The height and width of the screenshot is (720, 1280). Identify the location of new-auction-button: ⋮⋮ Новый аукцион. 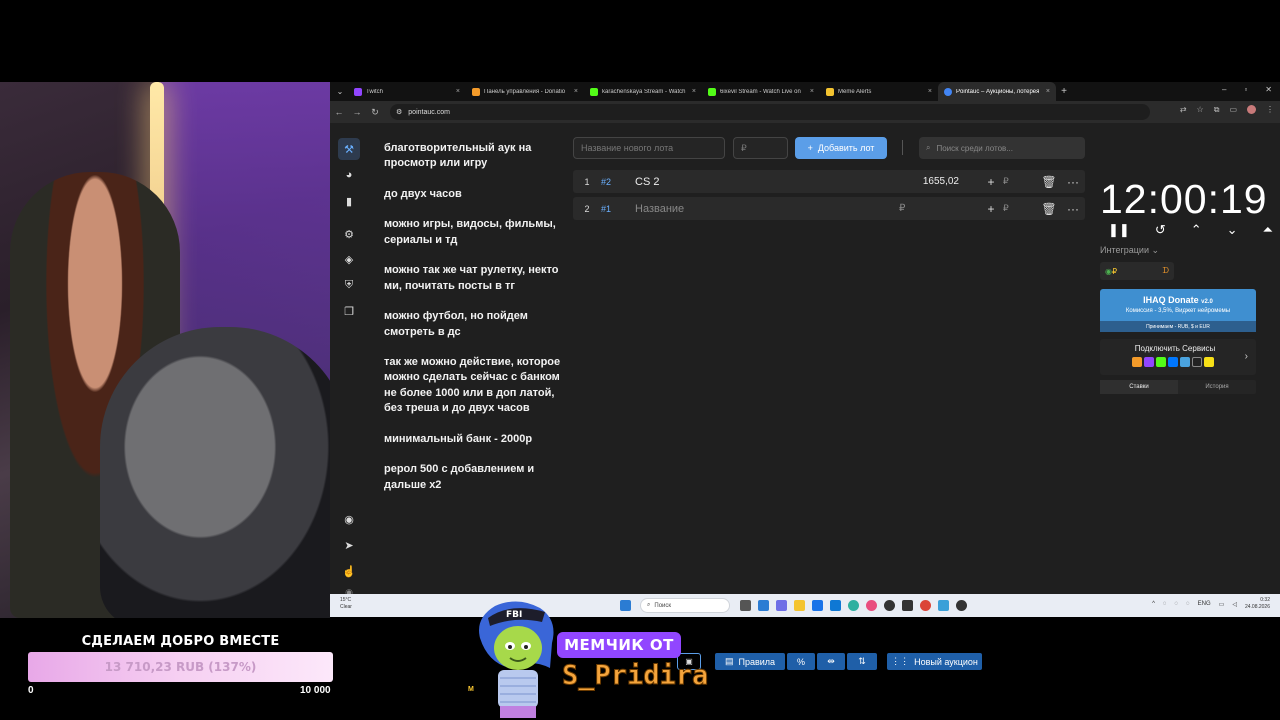
(934, 661).